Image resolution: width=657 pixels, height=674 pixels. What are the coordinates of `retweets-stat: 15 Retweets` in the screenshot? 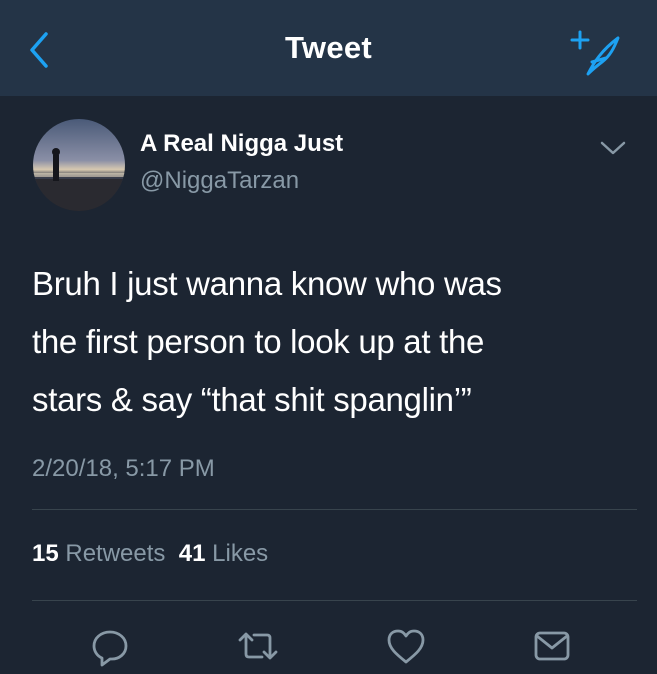 It's located at (98, 553).